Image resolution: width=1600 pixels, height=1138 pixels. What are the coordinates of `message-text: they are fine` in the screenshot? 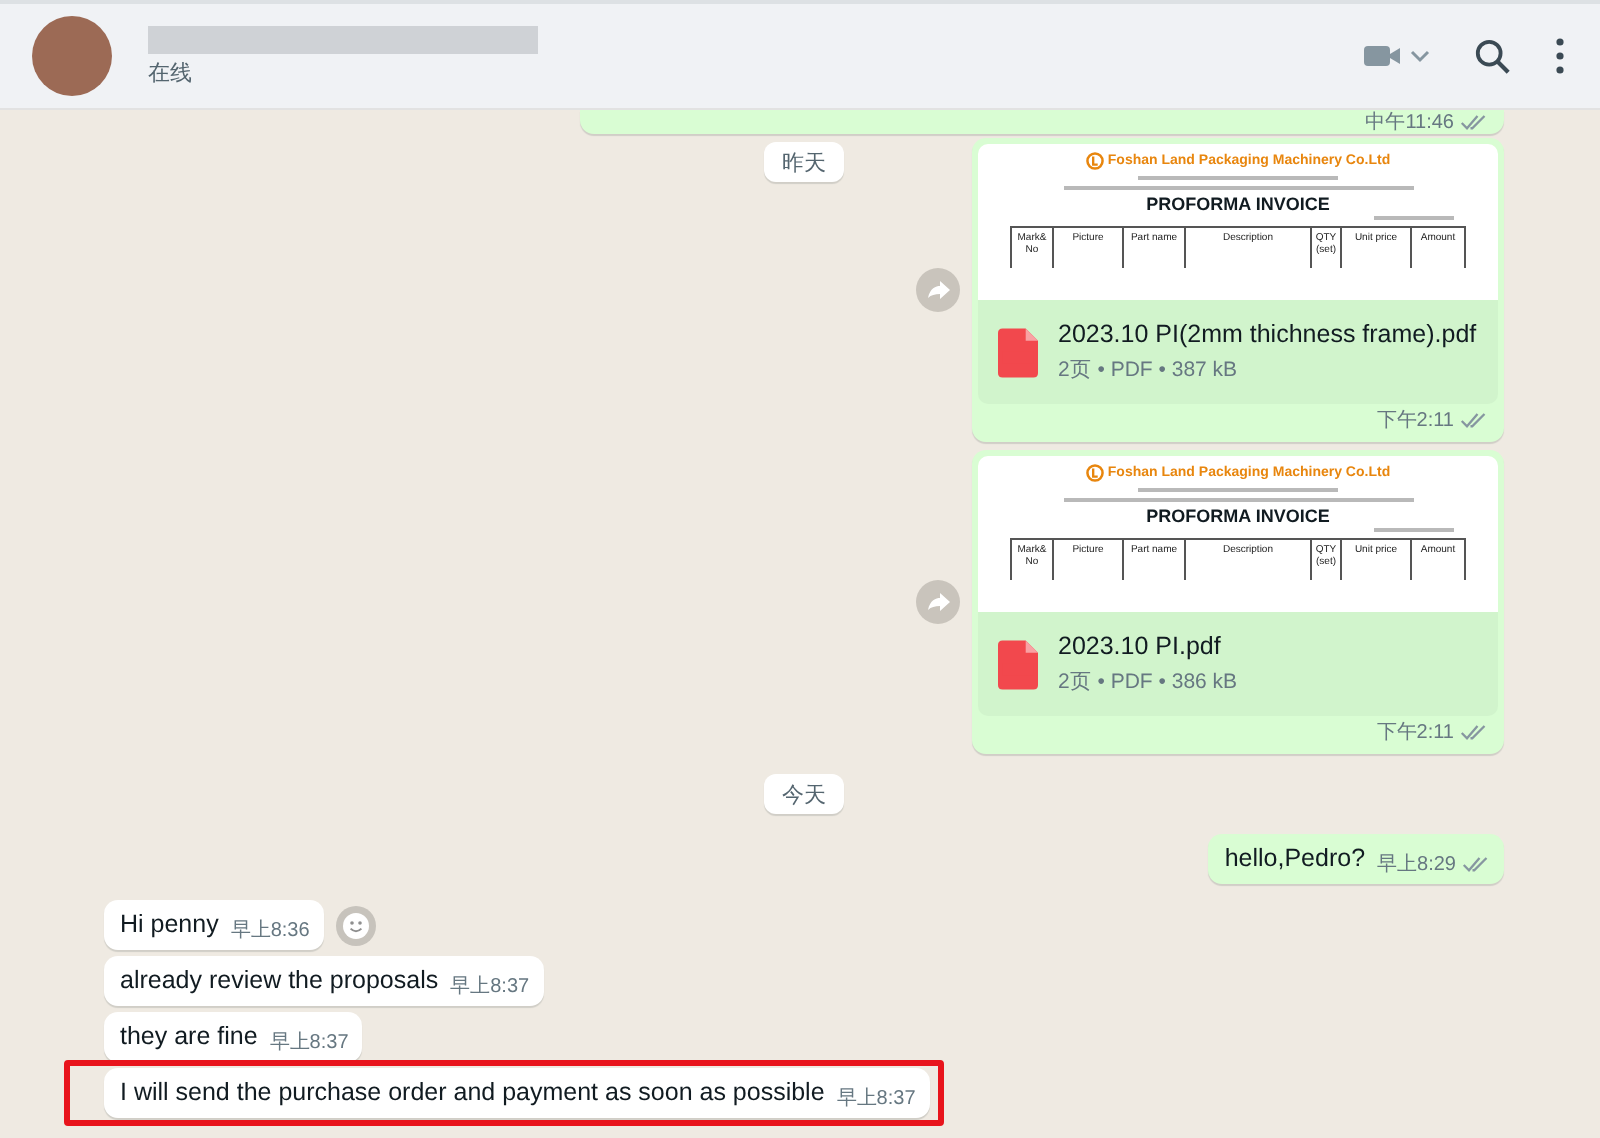 It's located at (189, 1037).